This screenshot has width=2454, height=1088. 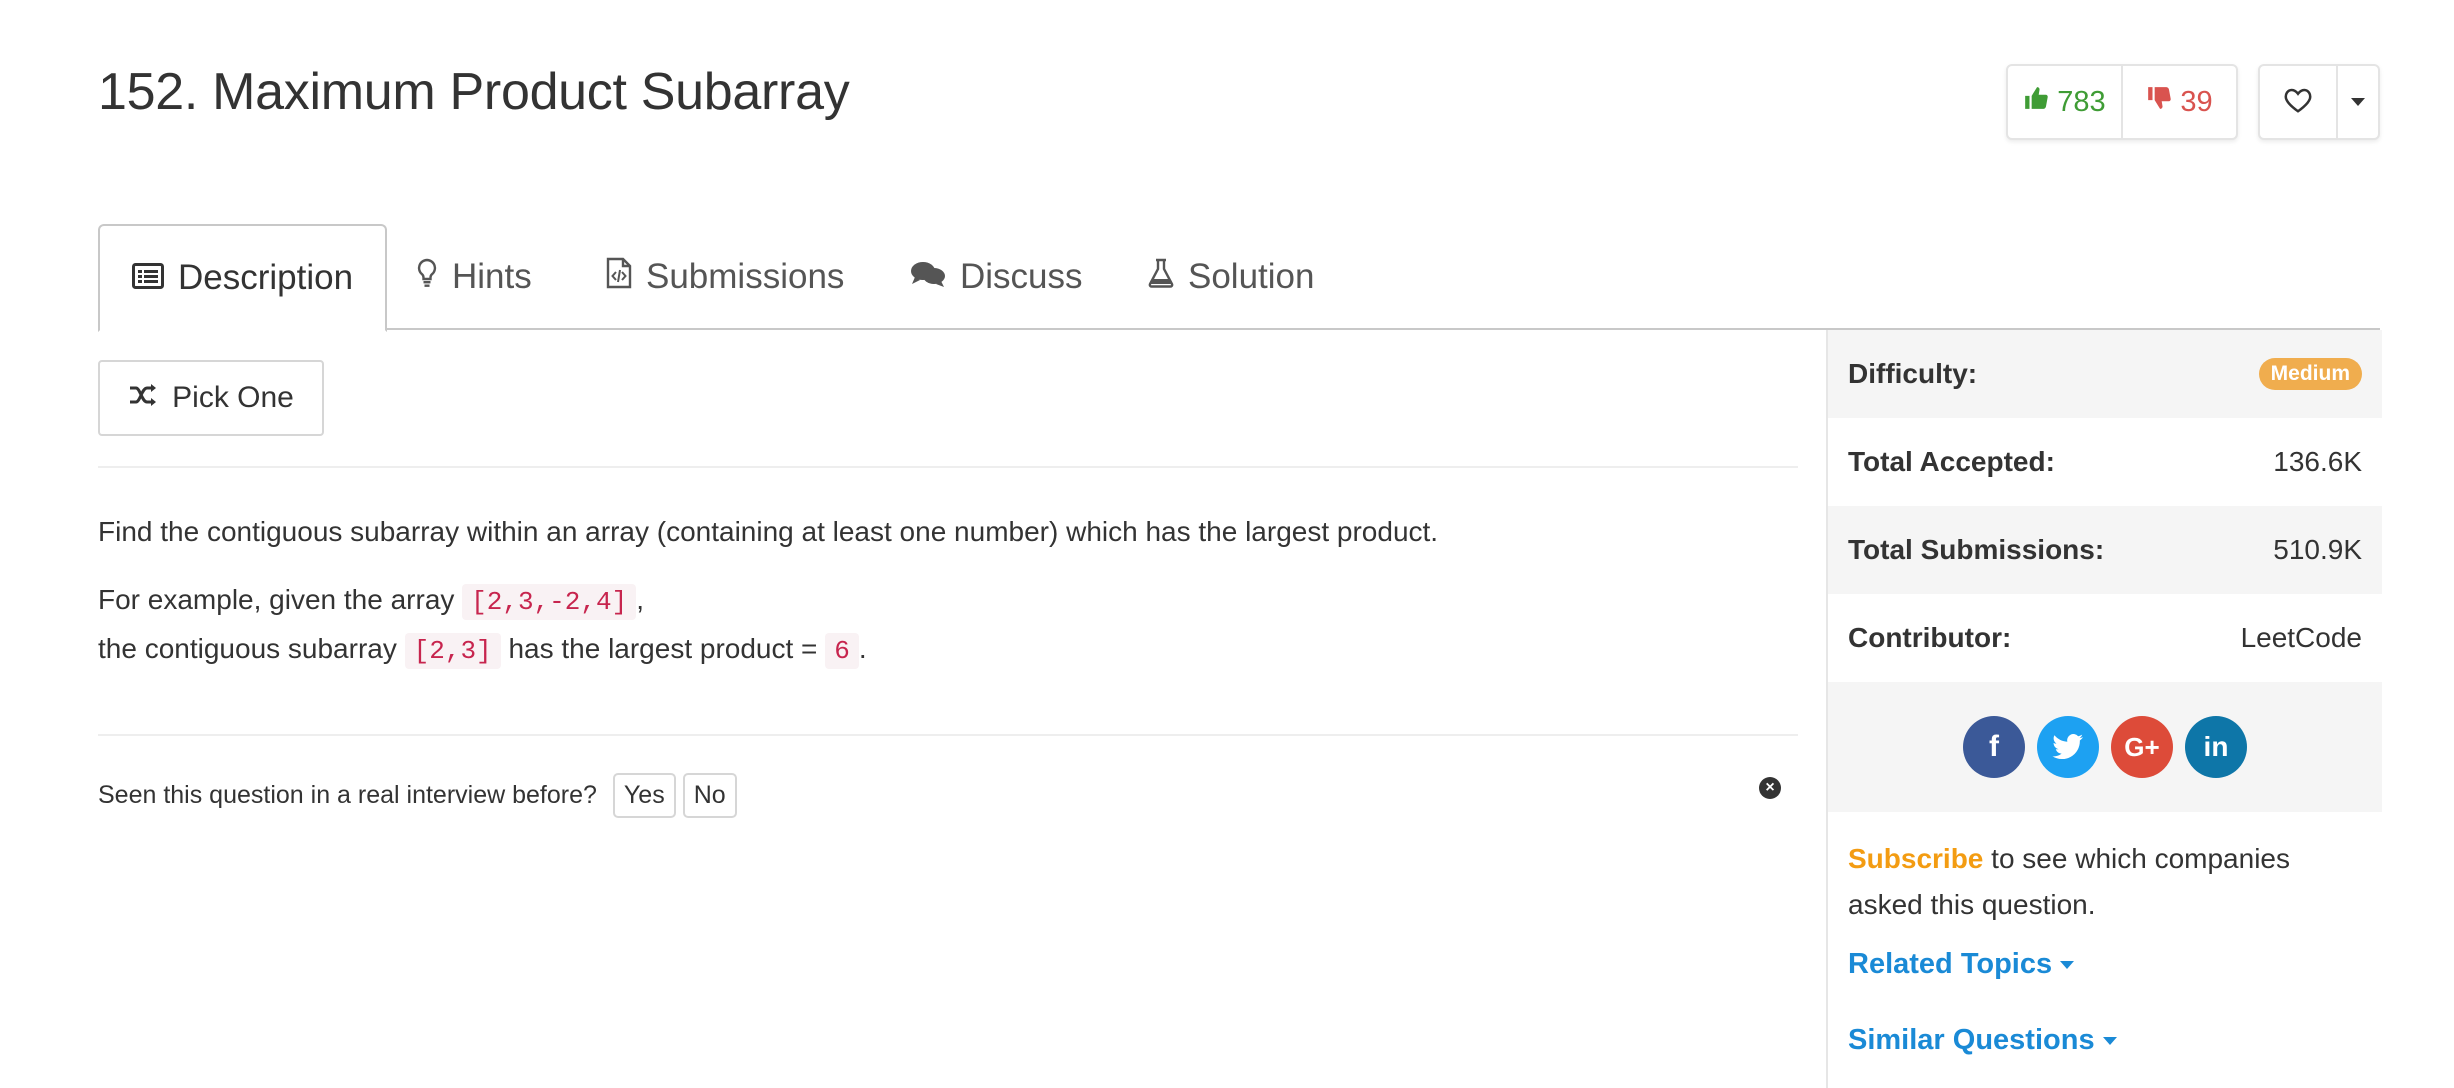 I want to click on favorite-dropdown, so click(x=2358, y=102).